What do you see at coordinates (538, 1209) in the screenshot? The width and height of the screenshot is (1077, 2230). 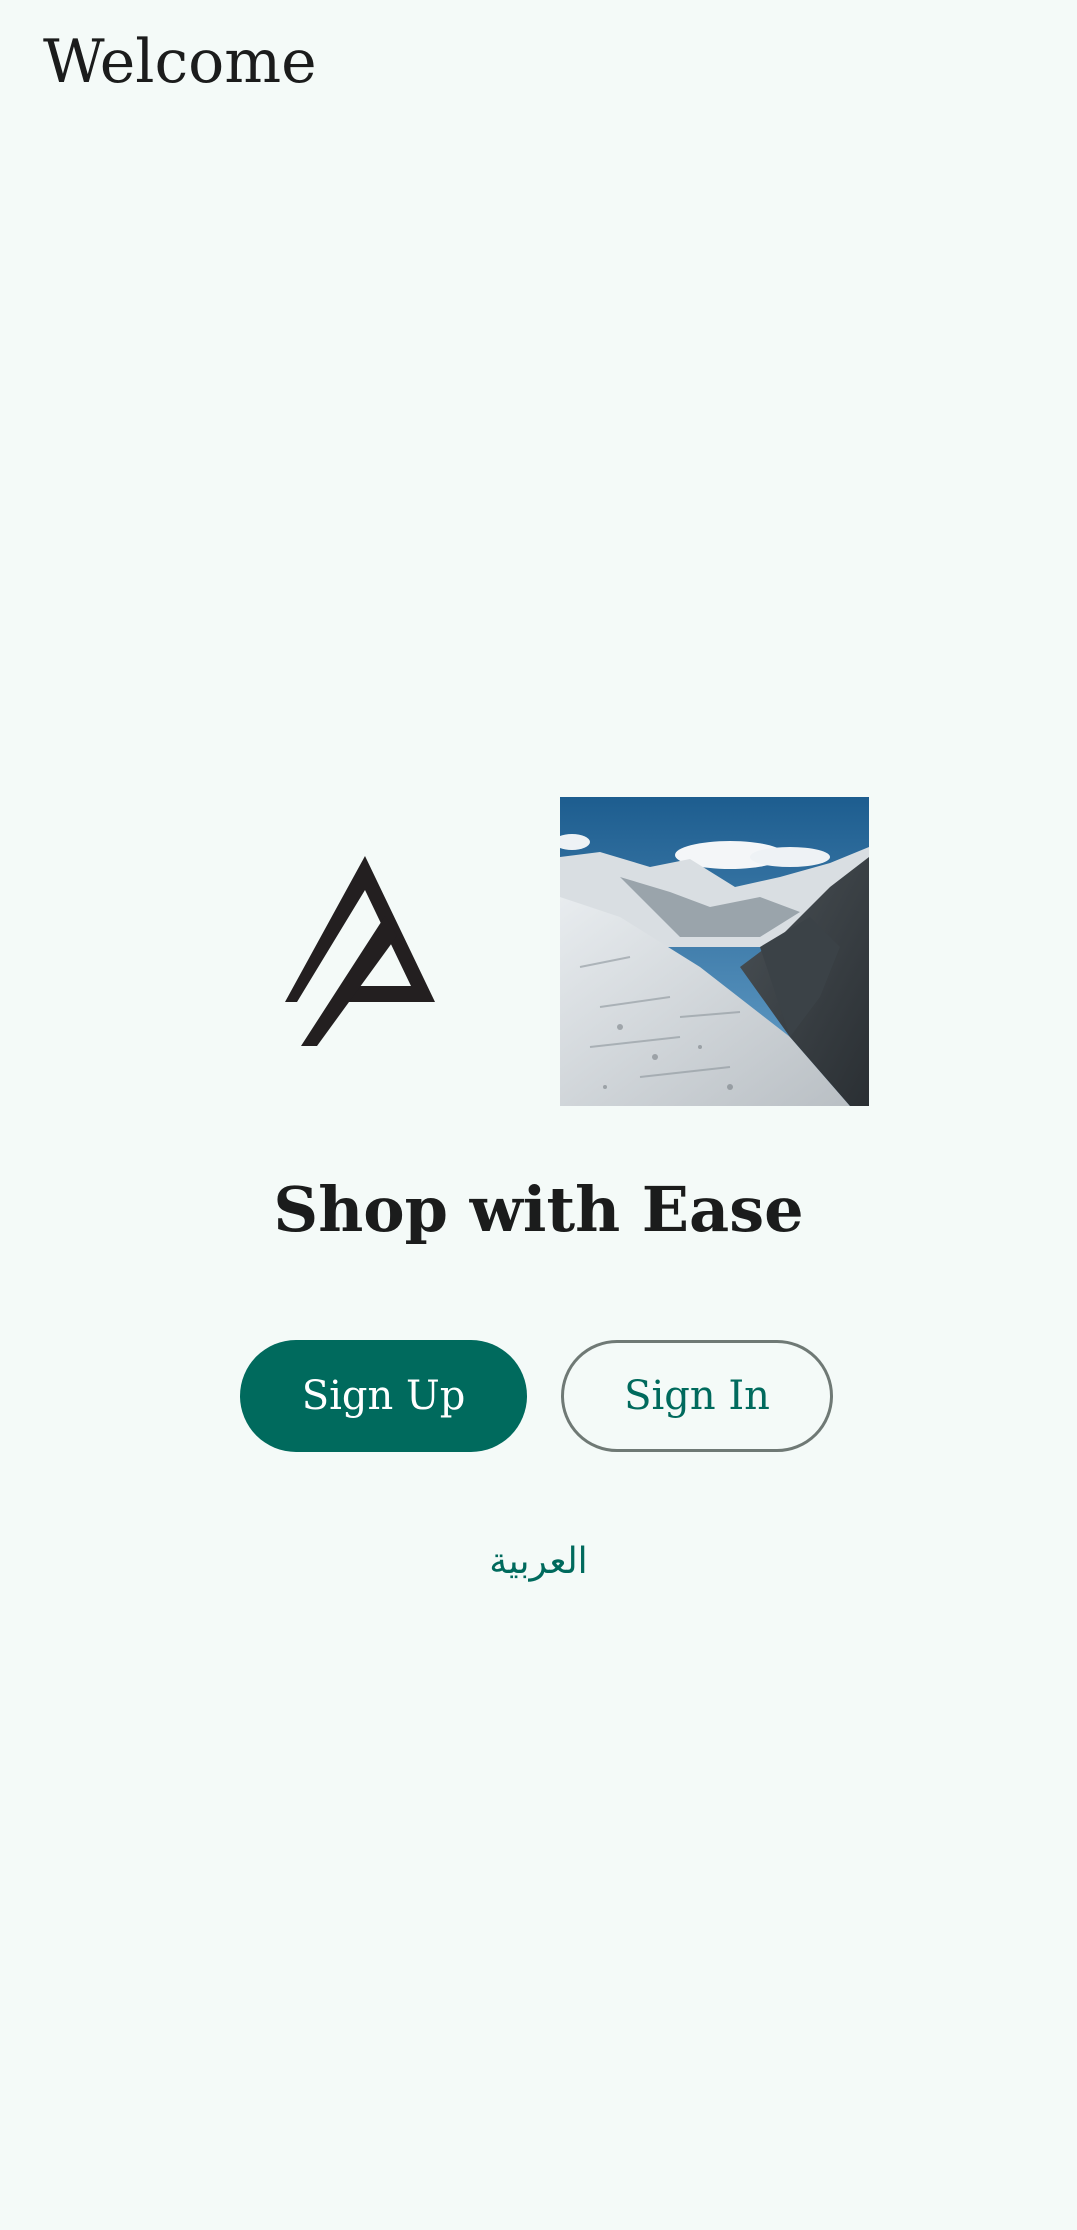 I see `headline: Shop with Ease` at bounding box center [538, 1209].